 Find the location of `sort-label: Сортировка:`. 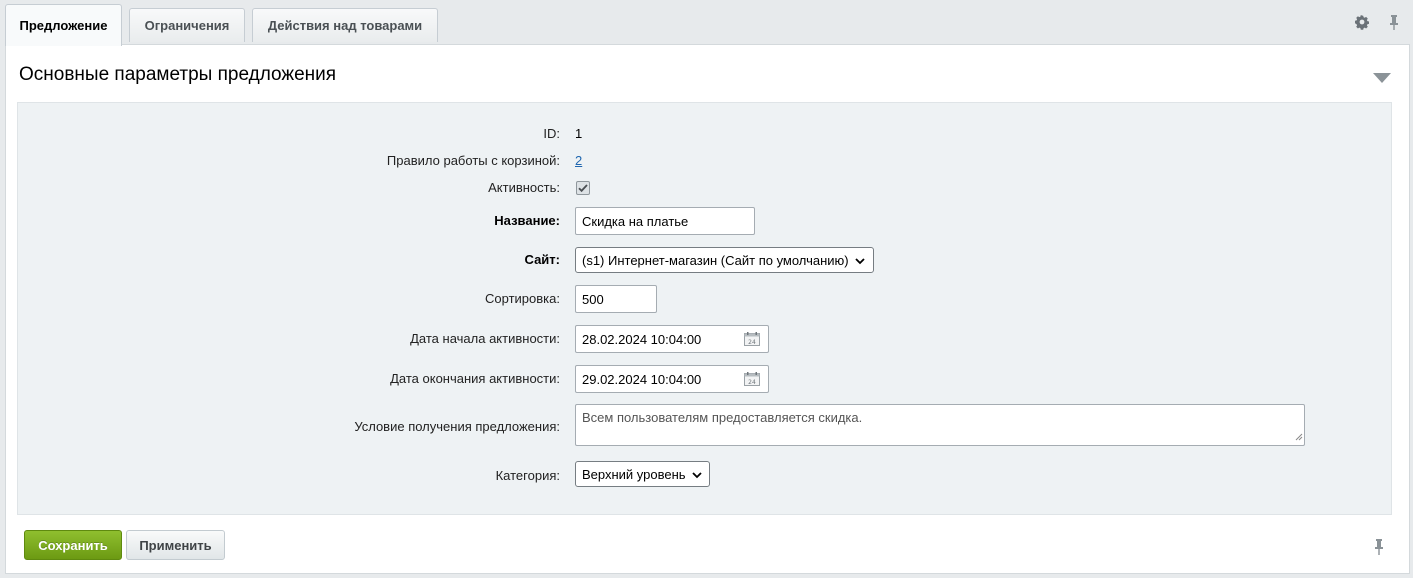

sort-label: Сортировка: is located at coordinates (522, 298).